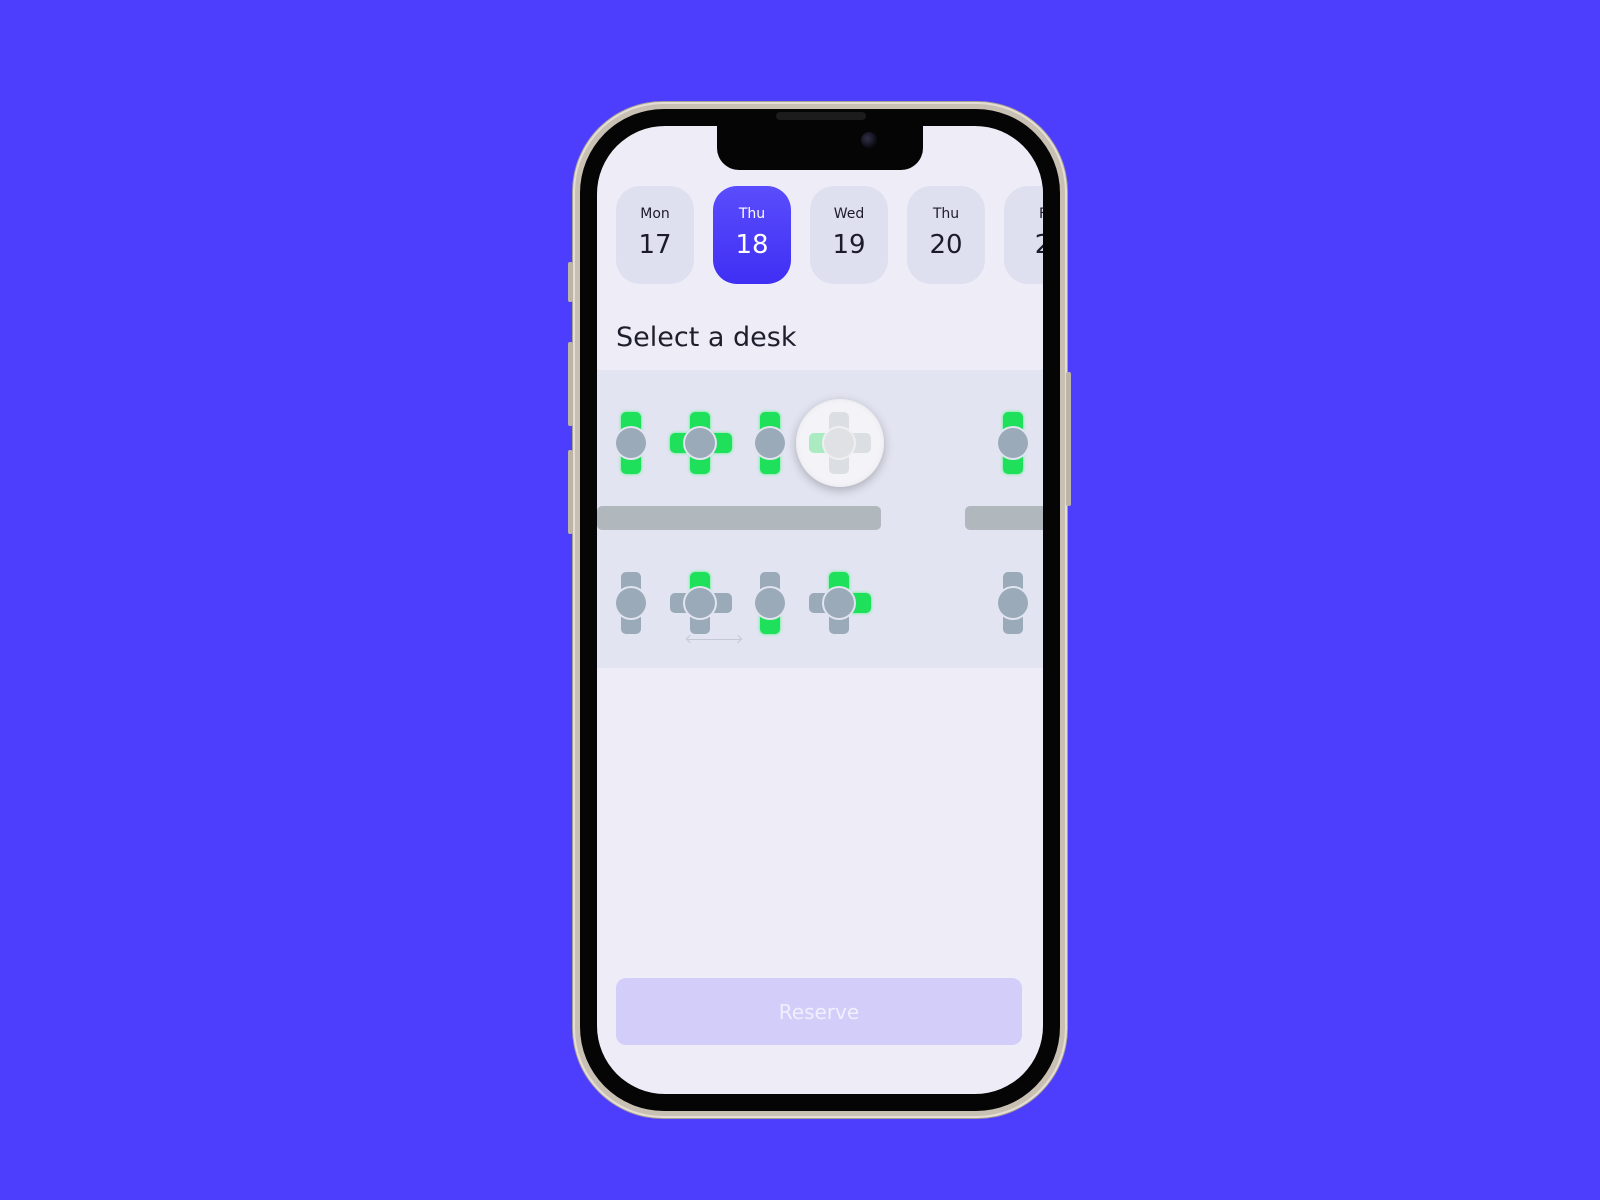  What do you see at coordinates (946, 245) in the screenshot?
I see `date-day: 20` at bounding box center [946, 245].